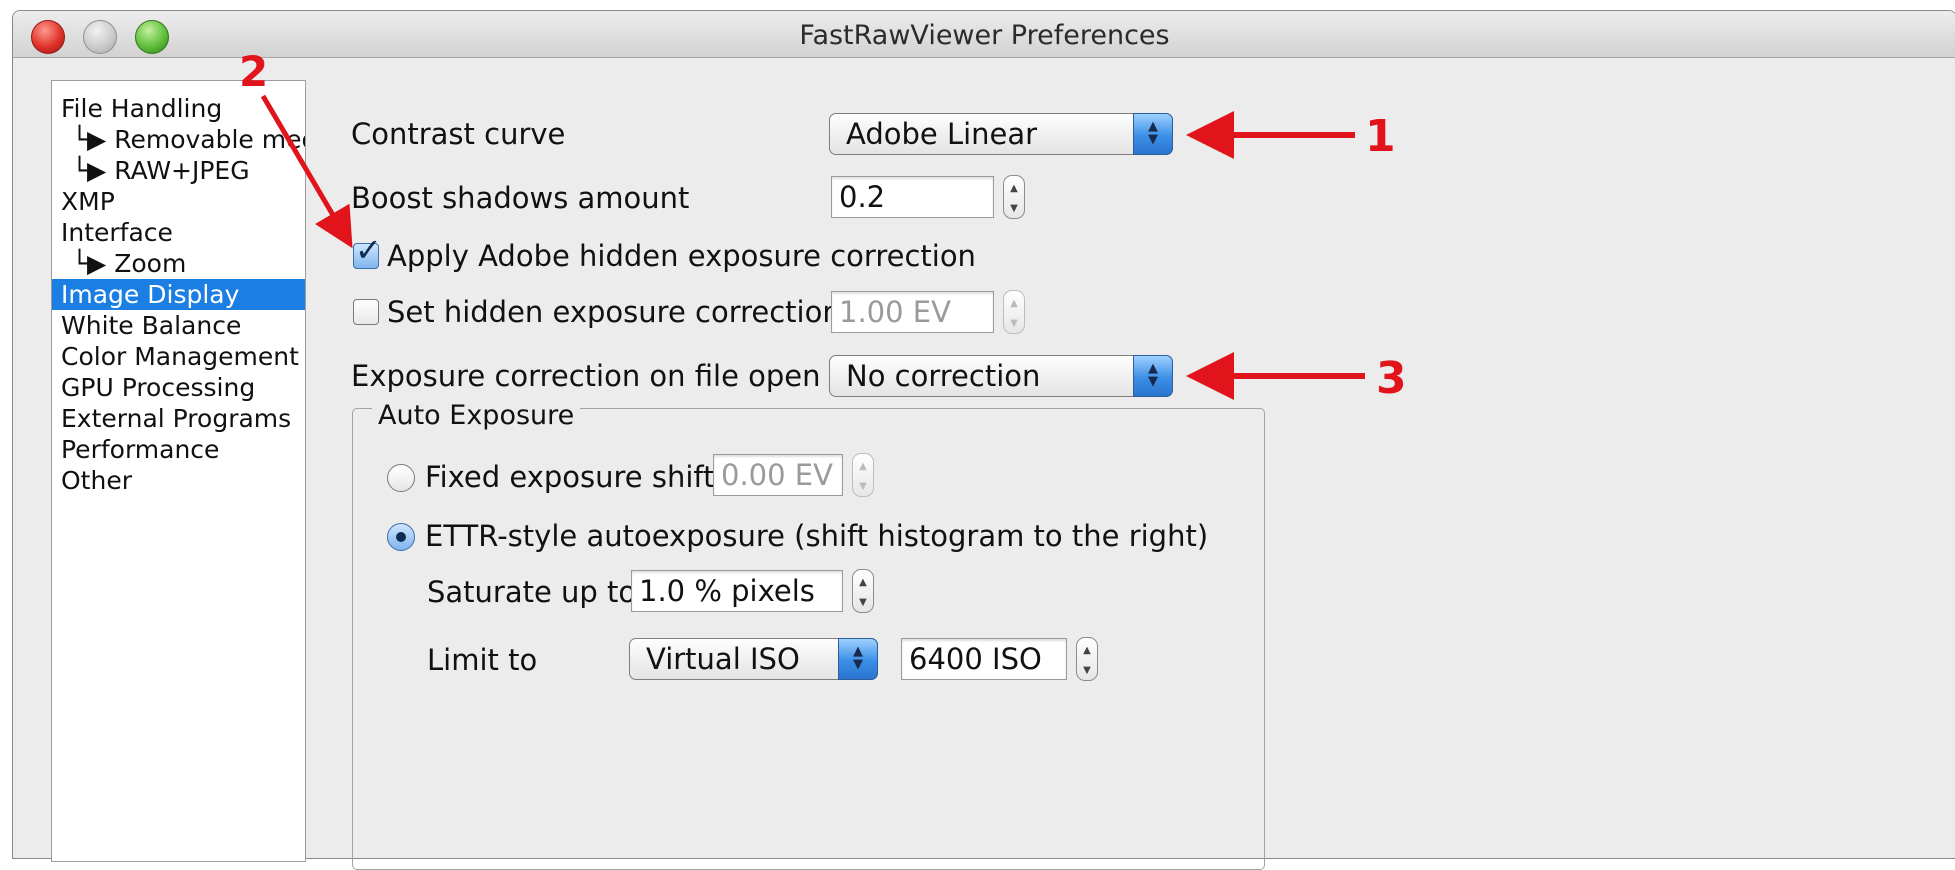 The width and height of the screenshot is (1955, 870). Describe the element at coordinates (1391, 378) in the screenshot. I see `callout-3-number: 3` at that location.